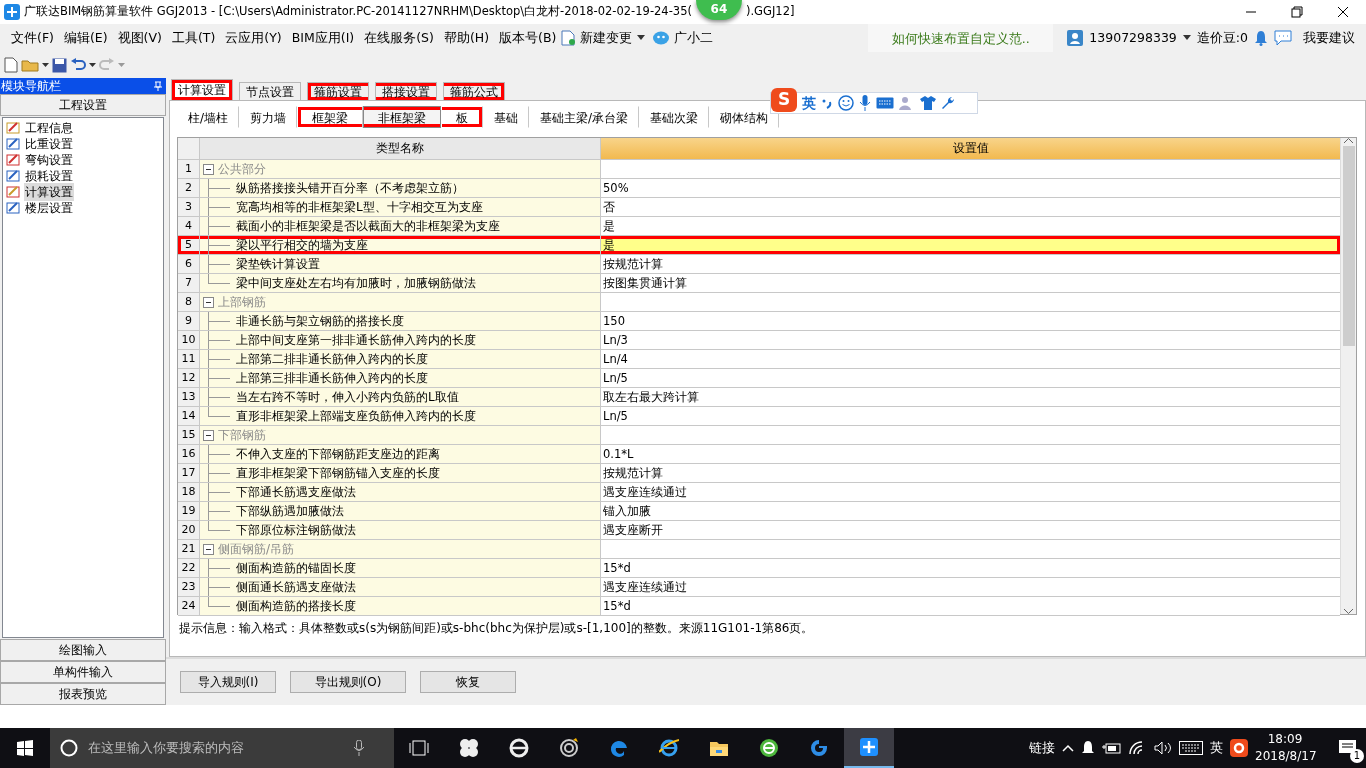  Describe the element at coordinates (49, 192) in the screenshot. I see `tree-item: 计算设置` at that location.